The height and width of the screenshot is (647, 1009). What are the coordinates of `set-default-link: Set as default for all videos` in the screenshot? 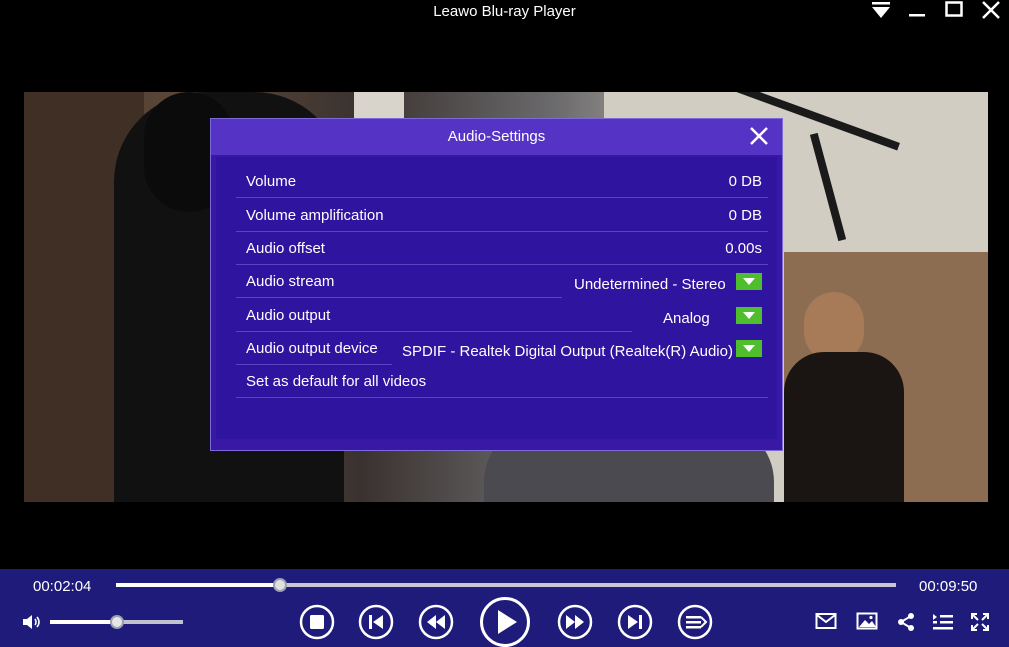 It's located at (336, 381).